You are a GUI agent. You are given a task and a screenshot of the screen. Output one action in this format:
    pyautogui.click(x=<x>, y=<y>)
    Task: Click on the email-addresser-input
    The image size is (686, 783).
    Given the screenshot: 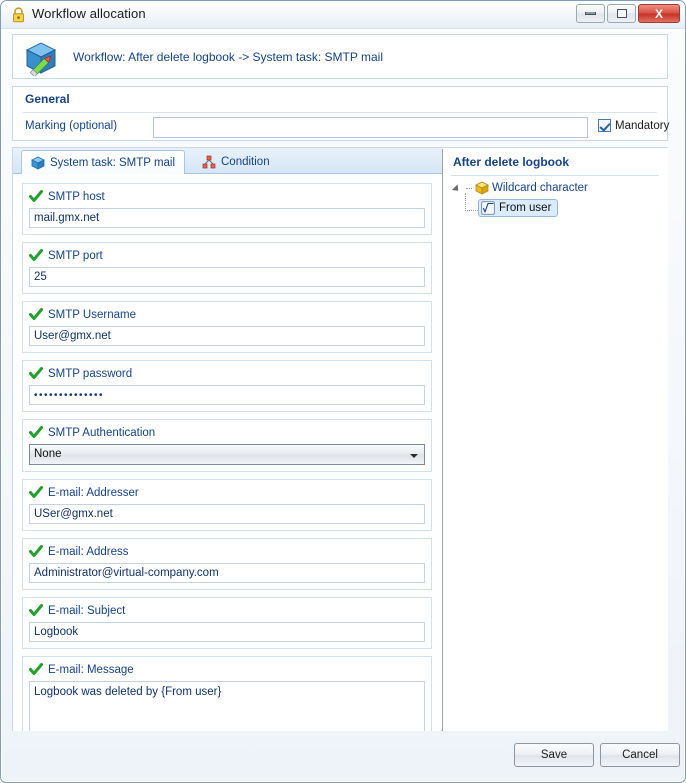 What is the action you would take?
    pyautogui.click(x=227, y=514)
    